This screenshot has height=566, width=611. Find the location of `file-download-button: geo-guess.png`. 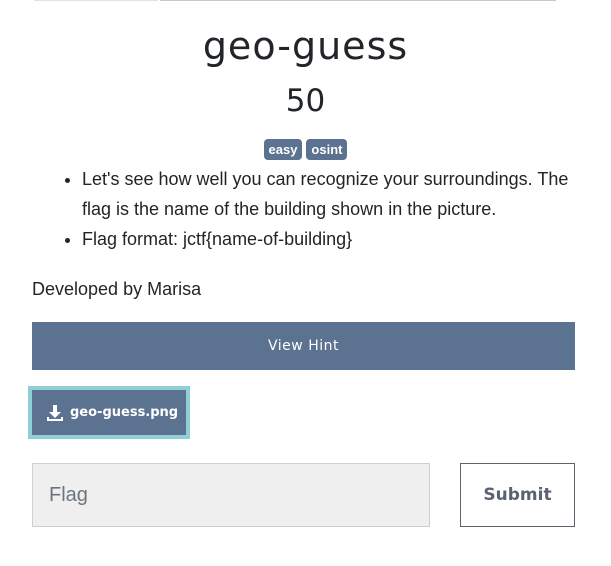

file-download-button: geo-guess.png is located at coordinates (109, 412).